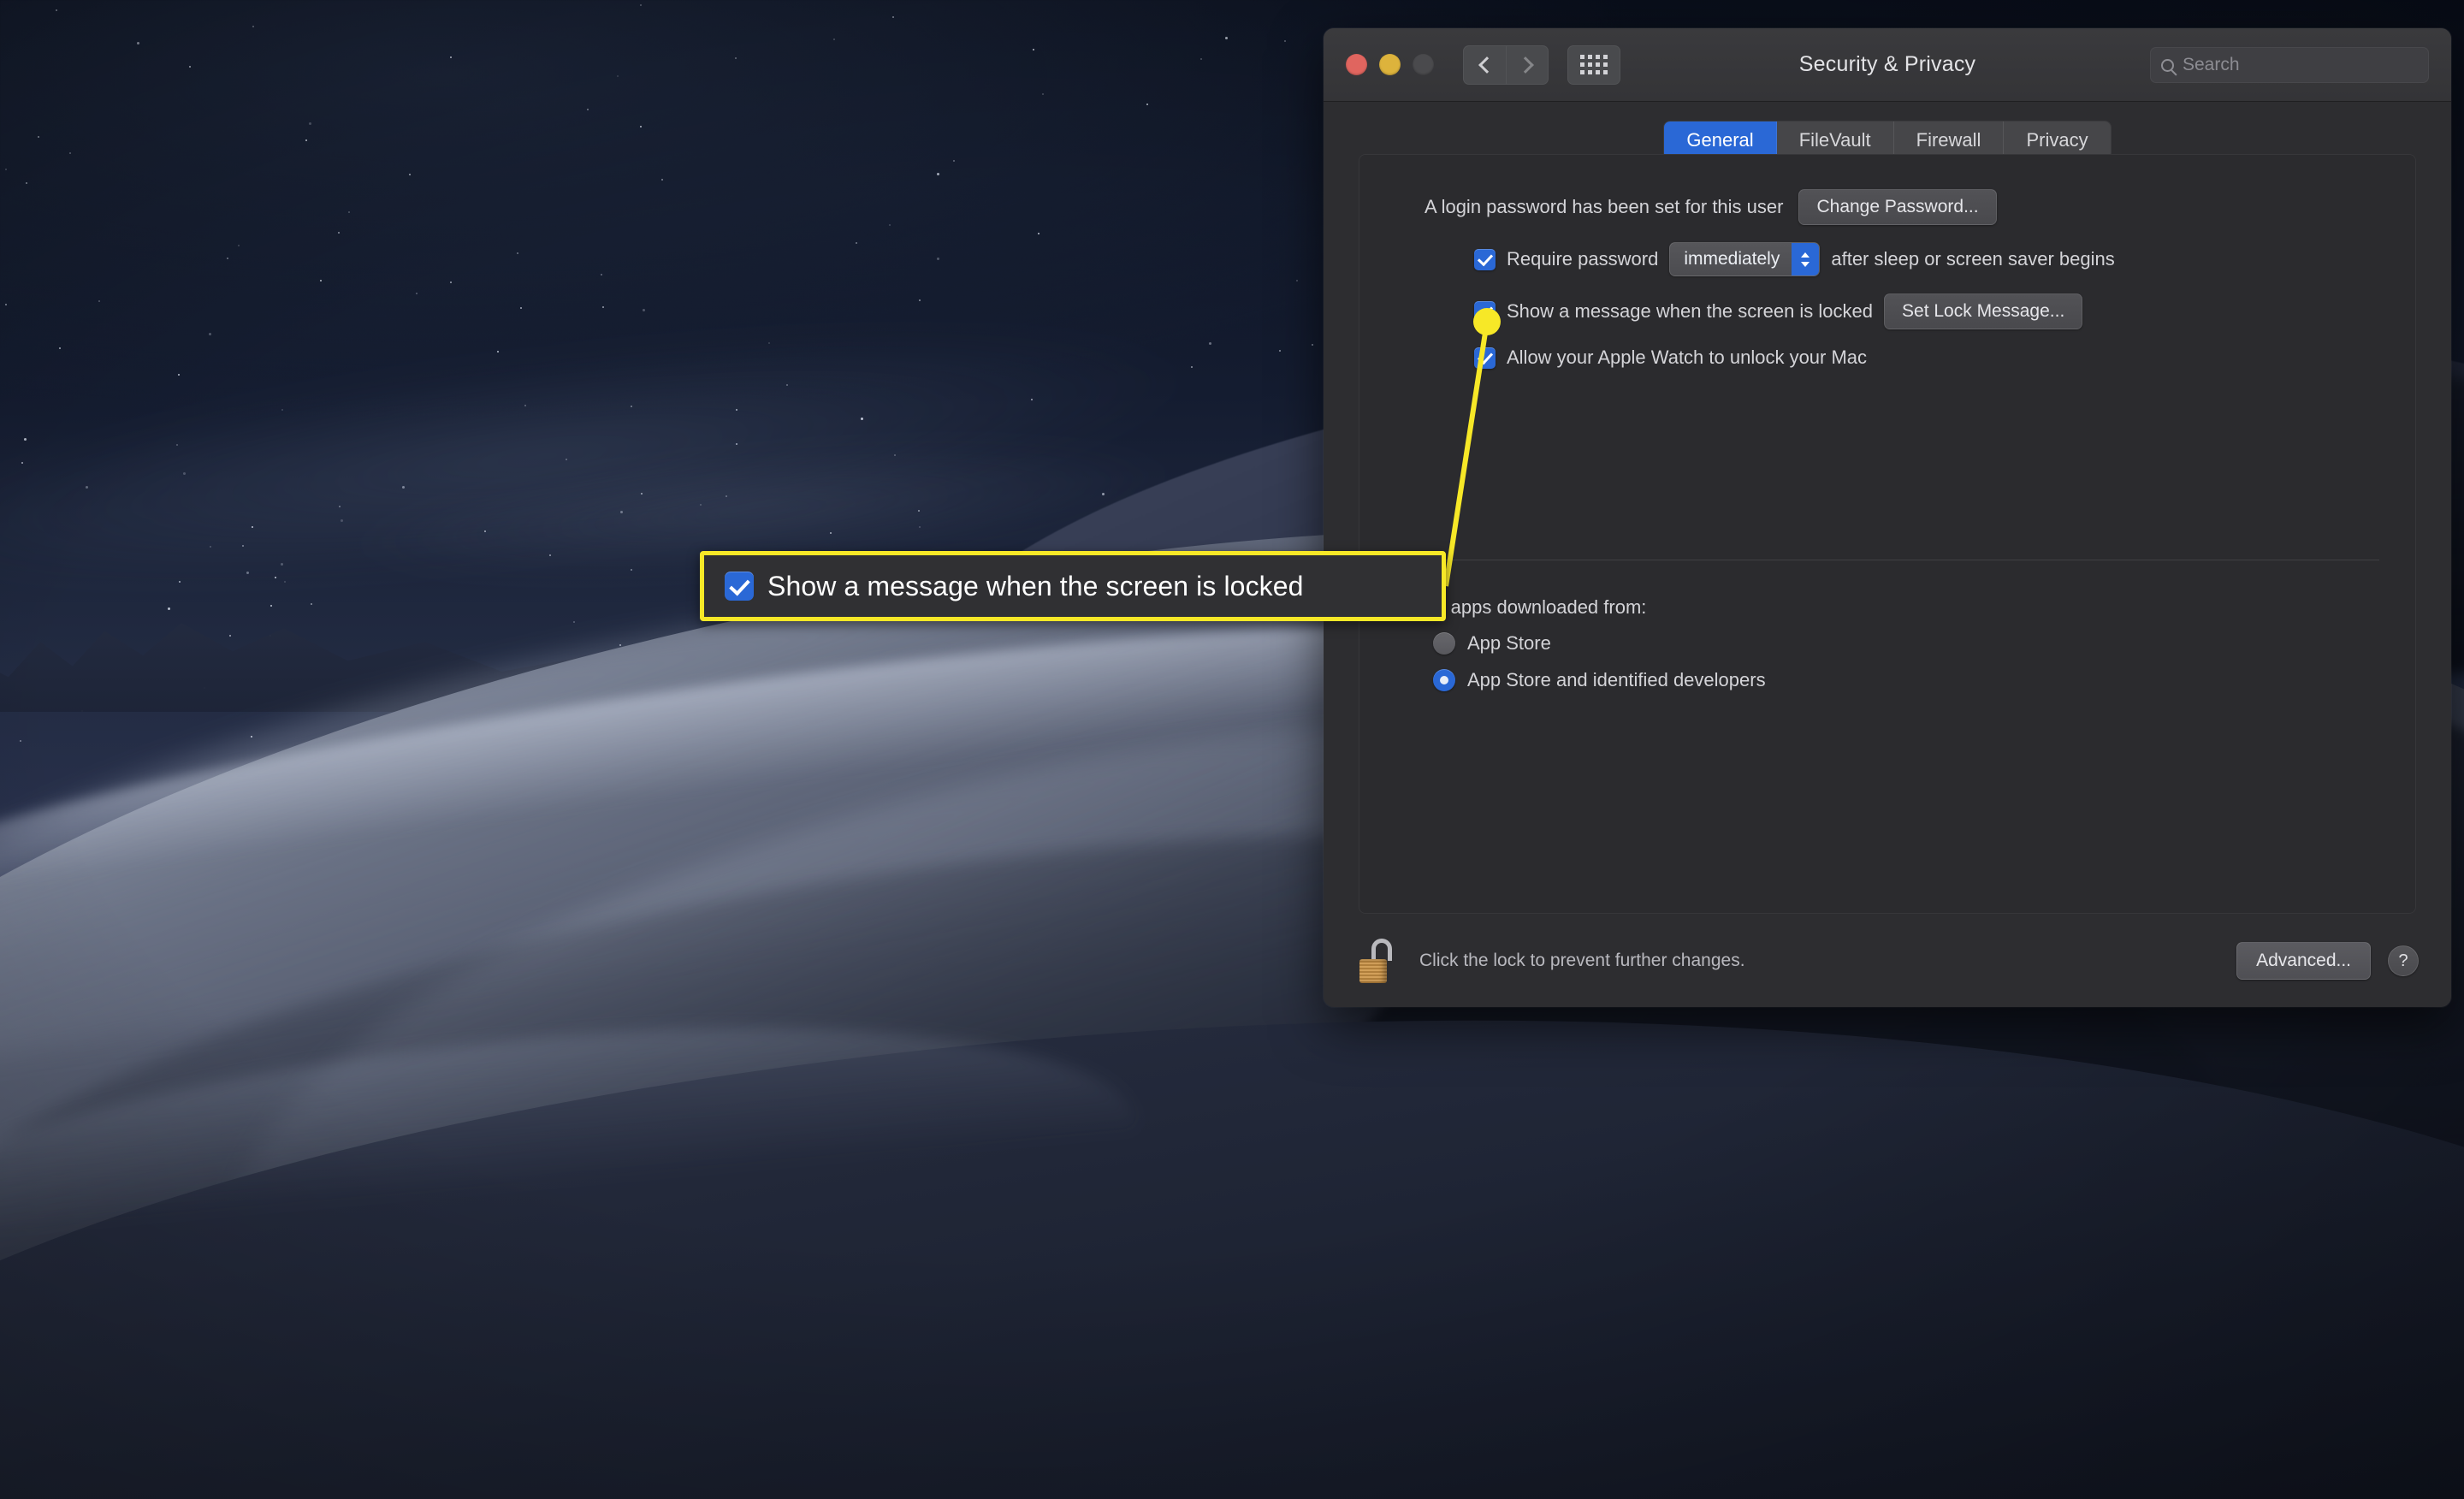 The width and height of the screenshot is (2464, 1499). I want to click on radio-app-store-label: App Store, so click(1509, 643).